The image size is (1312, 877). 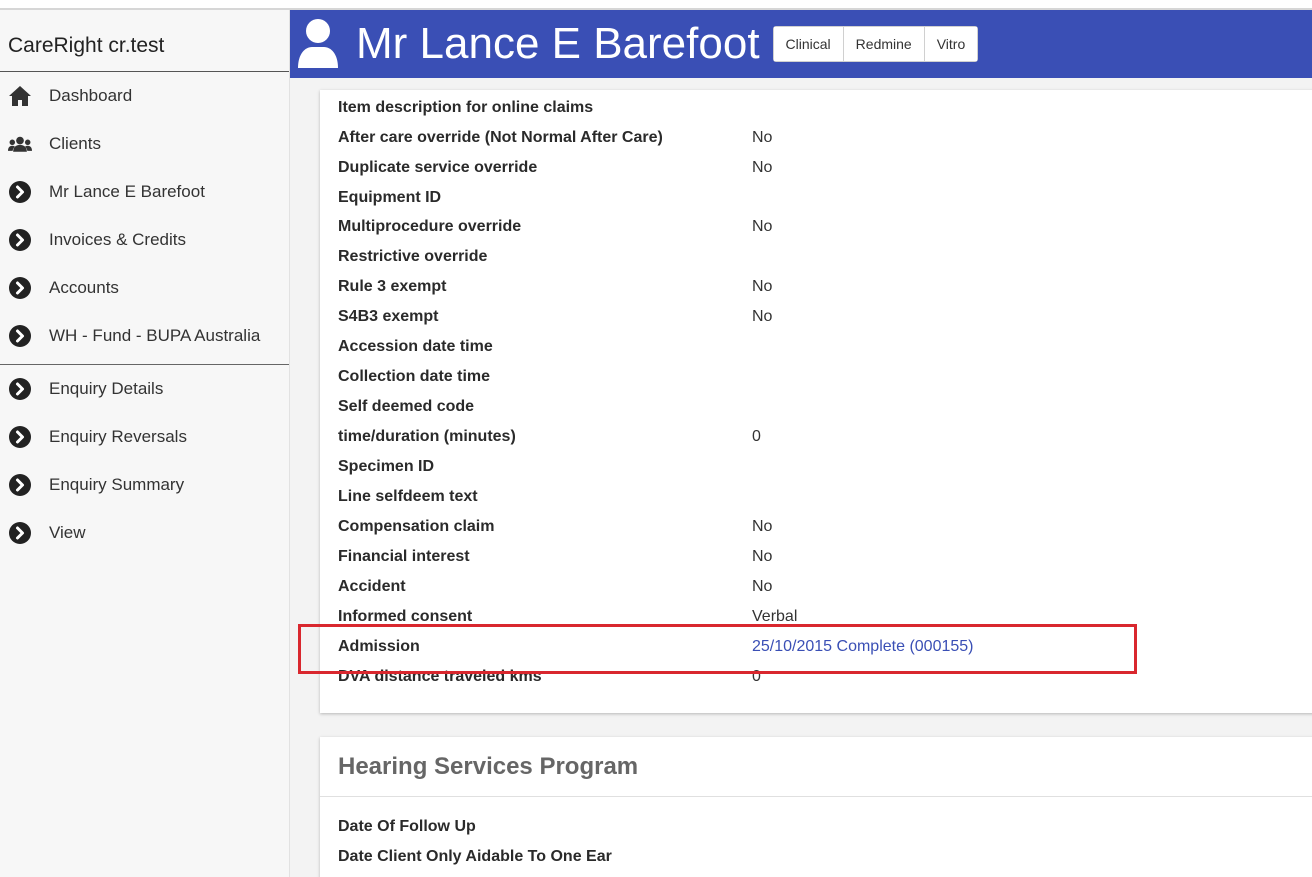 I want to click on detail-label: Accession date time, so click(x=415, y=346).